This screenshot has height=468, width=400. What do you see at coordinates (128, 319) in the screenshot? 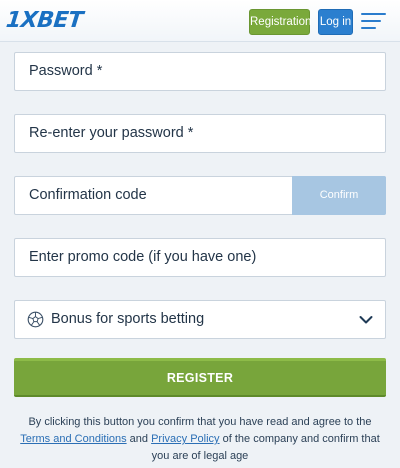
I see `bonus-selected-value: Bonus for sports betting` at bounding box center [128, 319].